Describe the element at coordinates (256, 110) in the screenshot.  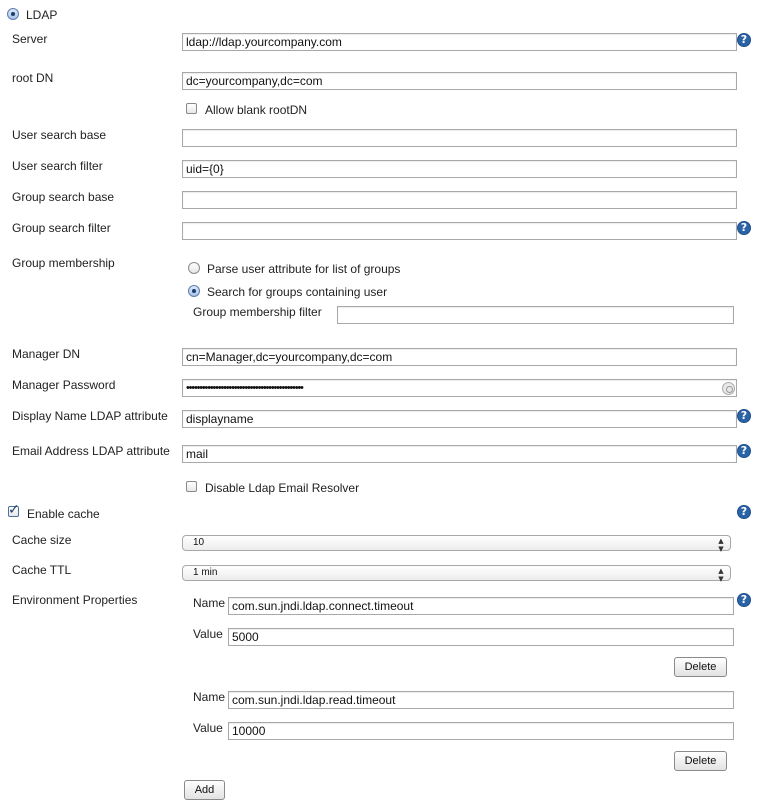
I see `allow-blank-rootdn-label: Allow blank rootDN` at that location.